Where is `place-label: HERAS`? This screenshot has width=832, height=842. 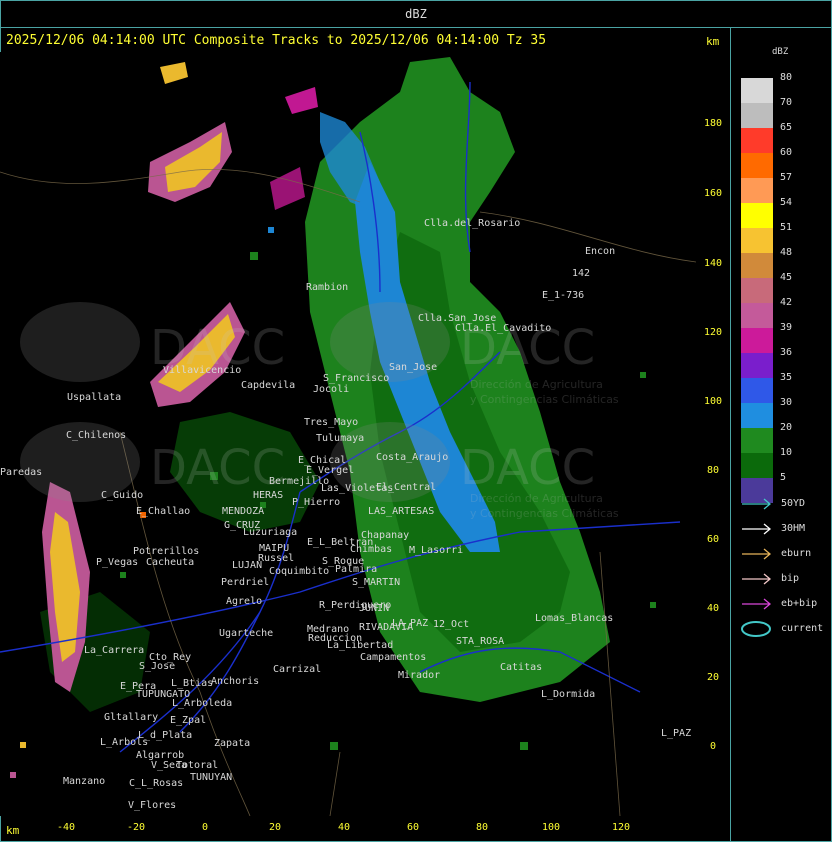
place-label: HERAS is located at coordinates (268, 495).